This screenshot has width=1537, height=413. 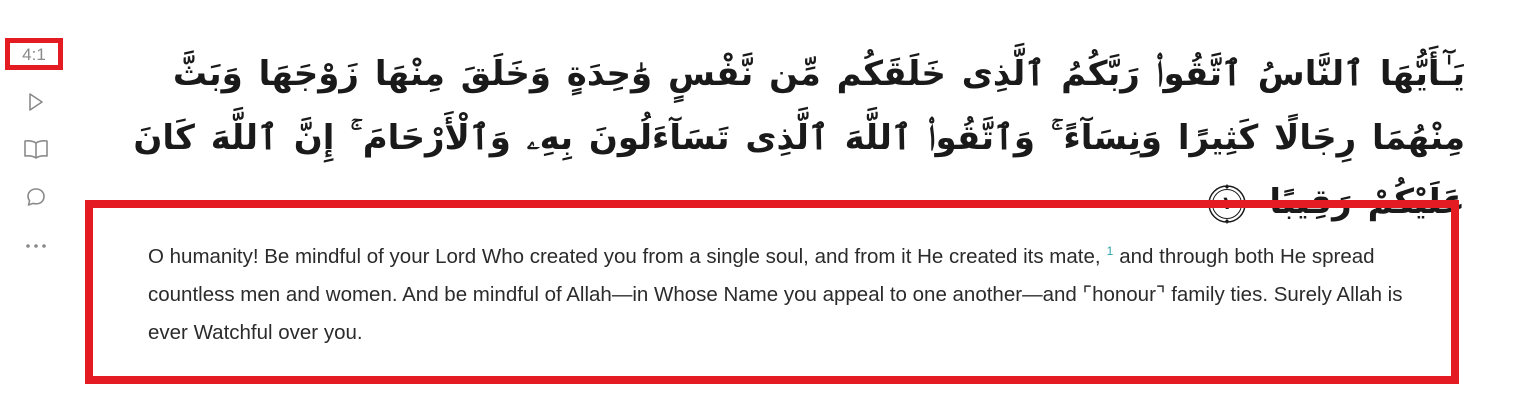 What do you see at coordinates (1110, 251) in the screenshot?
I see `footnote-marker: 1` at bounding box center [1110, 251].